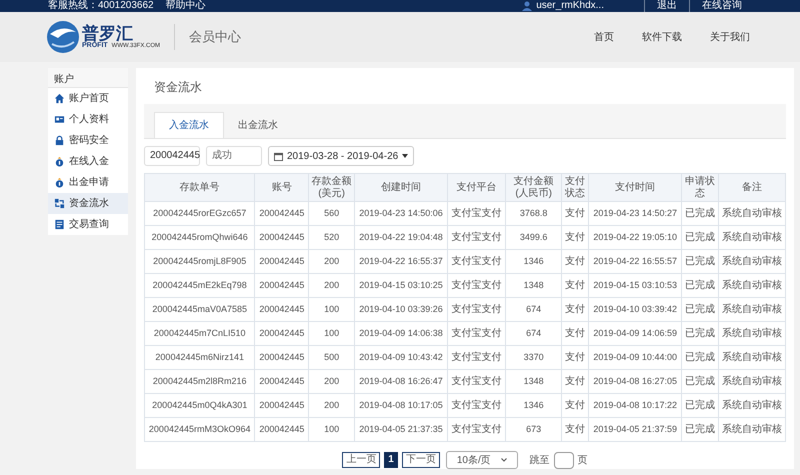 The height and width of the screenshot is (475, 800). What do you see at coordinates (59, 98) in the screenshot?
I see `home-icon` at bounding box center [59, 98].